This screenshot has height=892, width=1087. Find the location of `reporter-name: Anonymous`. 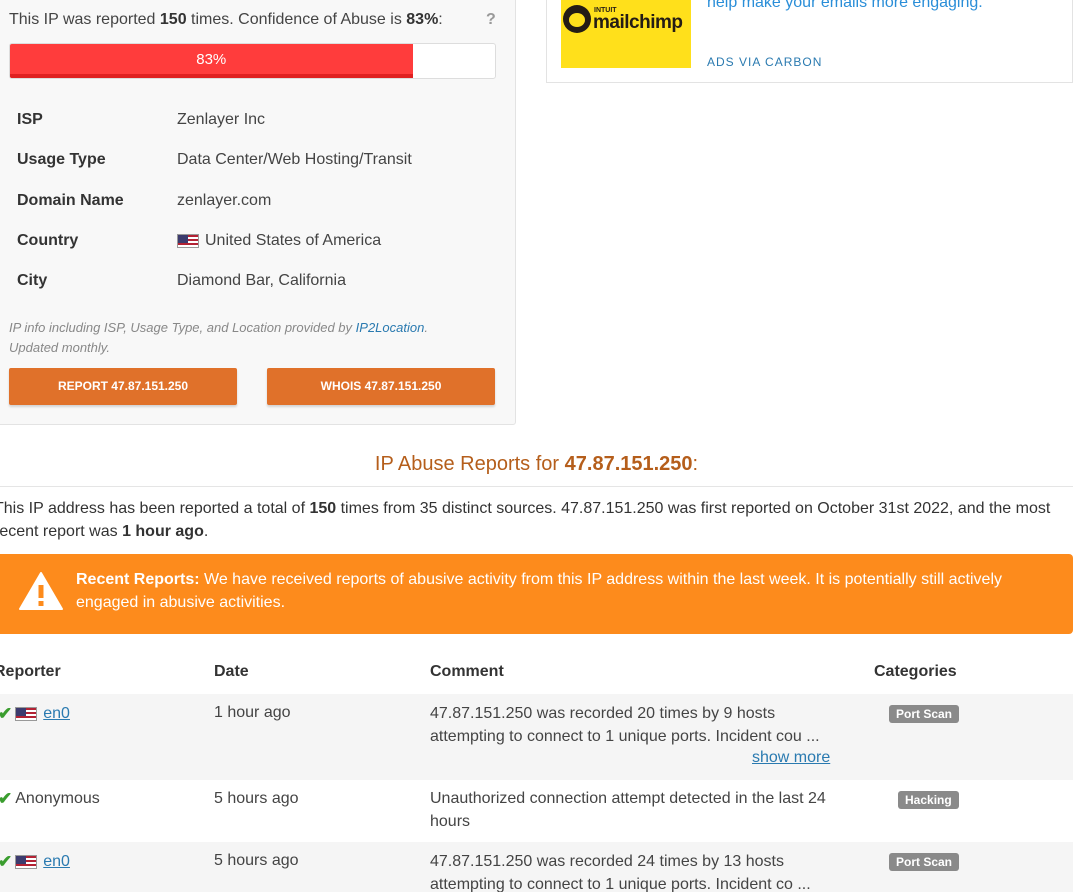

reporter-name: Anonymous is located at coordinates (57, 798).